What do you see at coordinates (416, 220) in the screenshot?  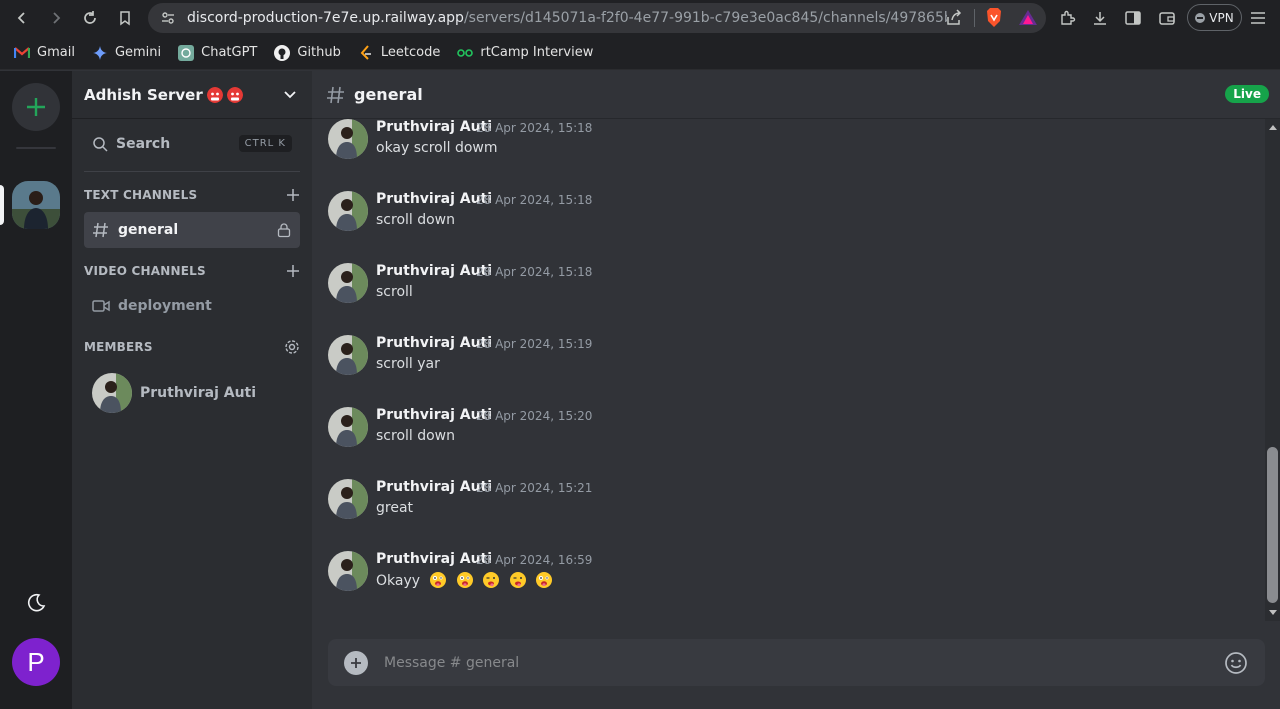 I see `message-text: scroll down` at bounding box center [416, 220].